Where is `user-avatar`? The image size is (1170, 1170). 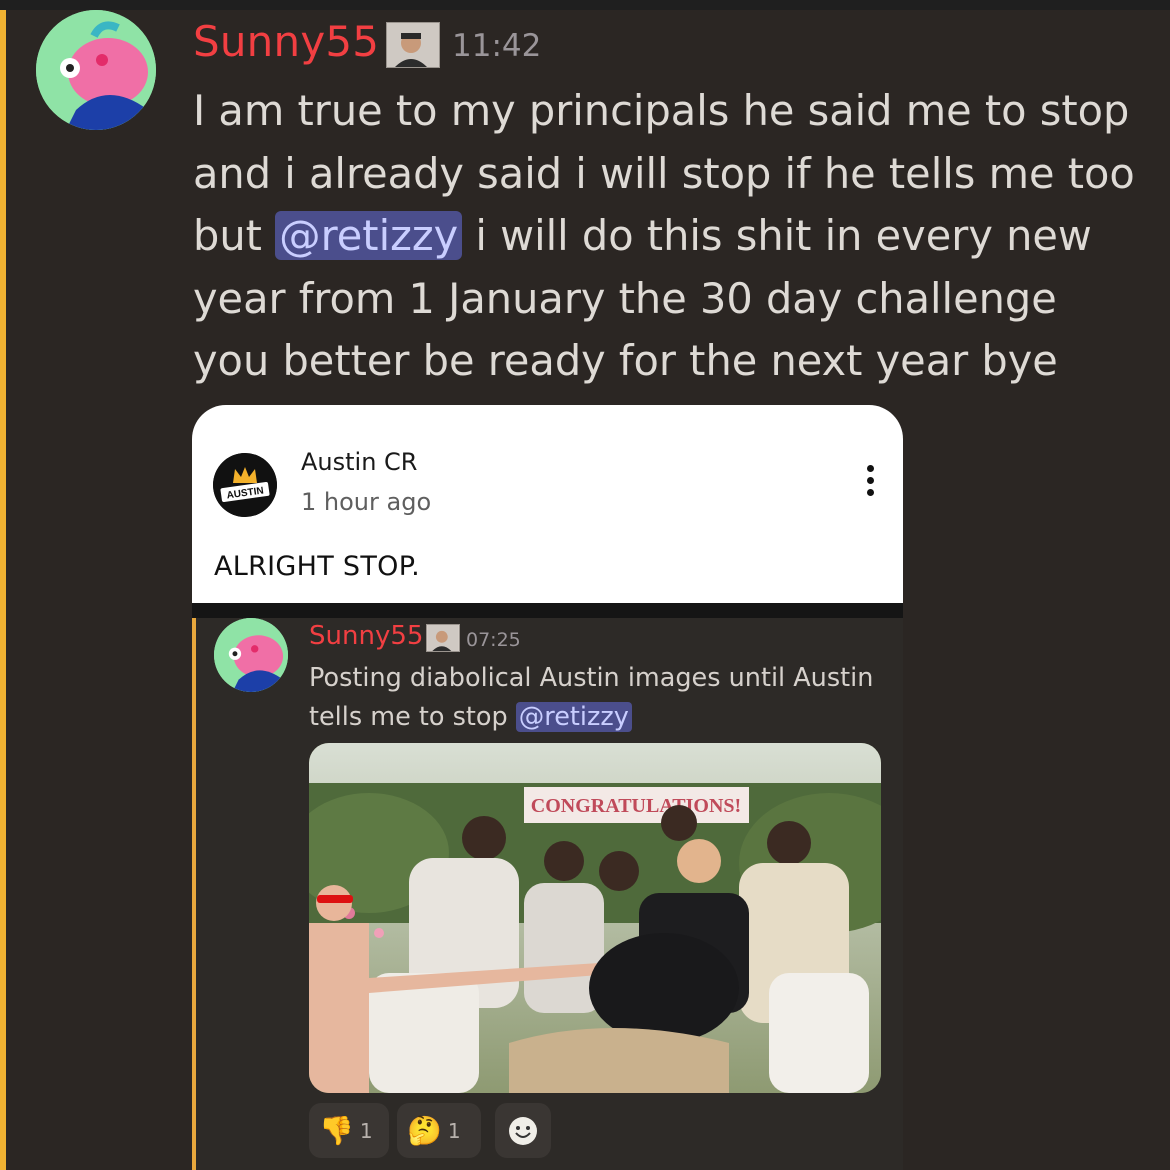 user-avatar is located at coordinates (96, 70).